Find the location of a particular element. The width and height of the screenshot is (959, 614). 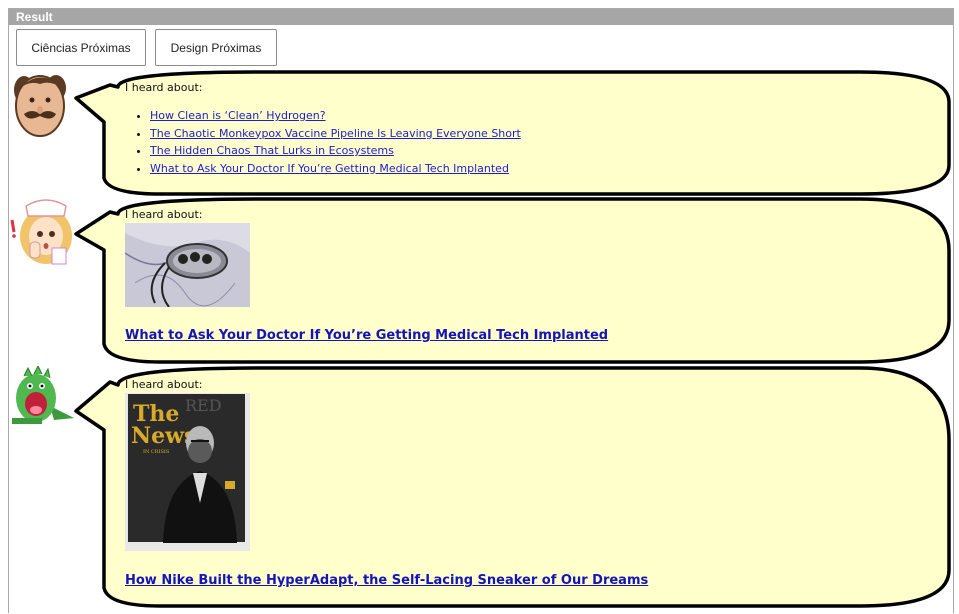

bubble-3-content: I heard about: is located at coordinates (525, 384).